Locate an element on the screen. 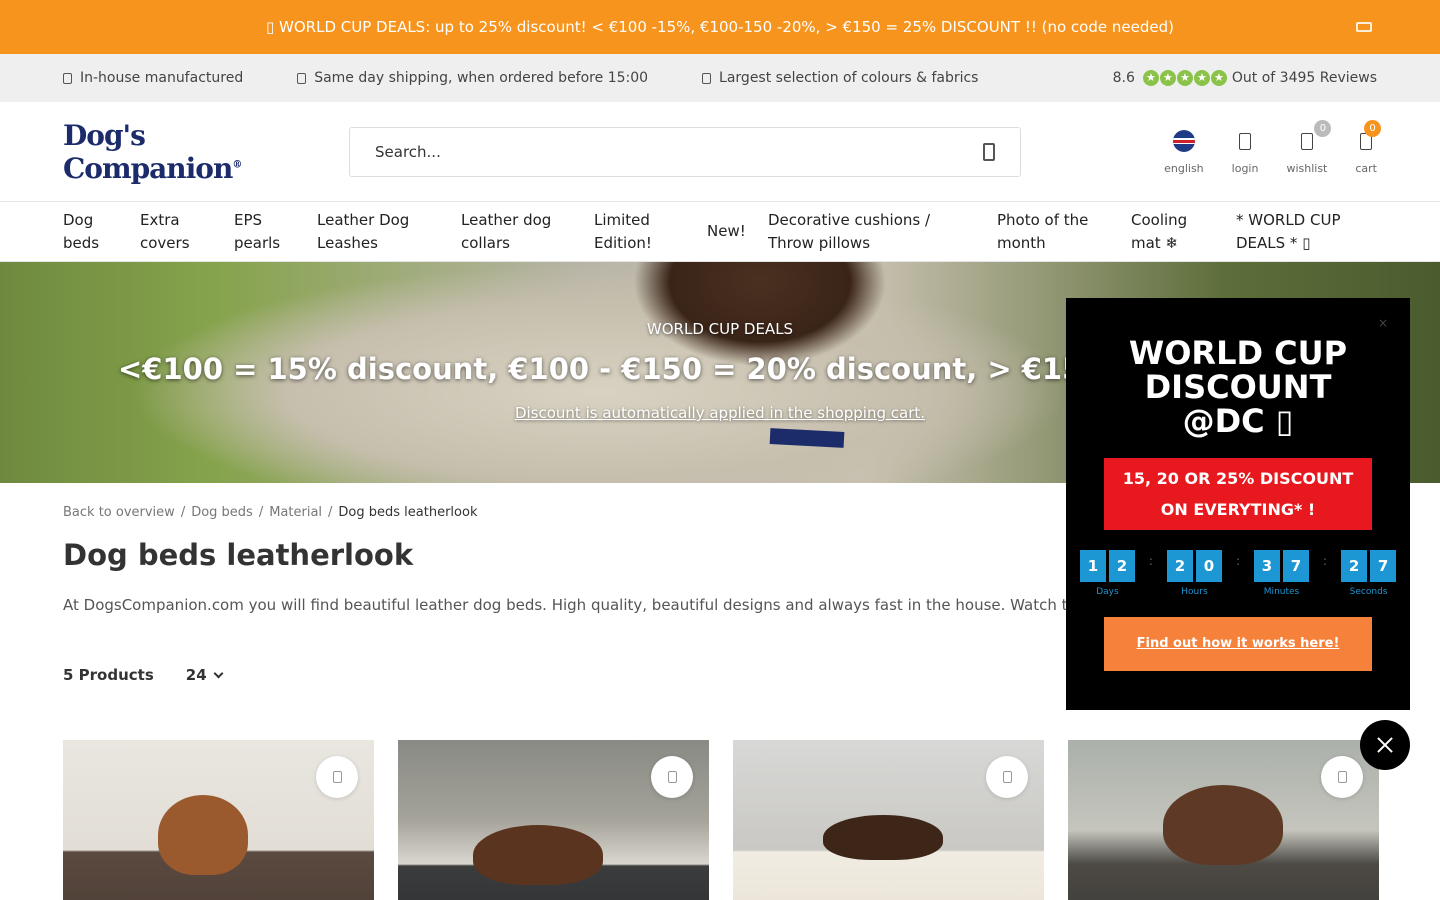 The width and height of the screenshot is (1440, 900). factory-icon is located at coordinates (67, 78).